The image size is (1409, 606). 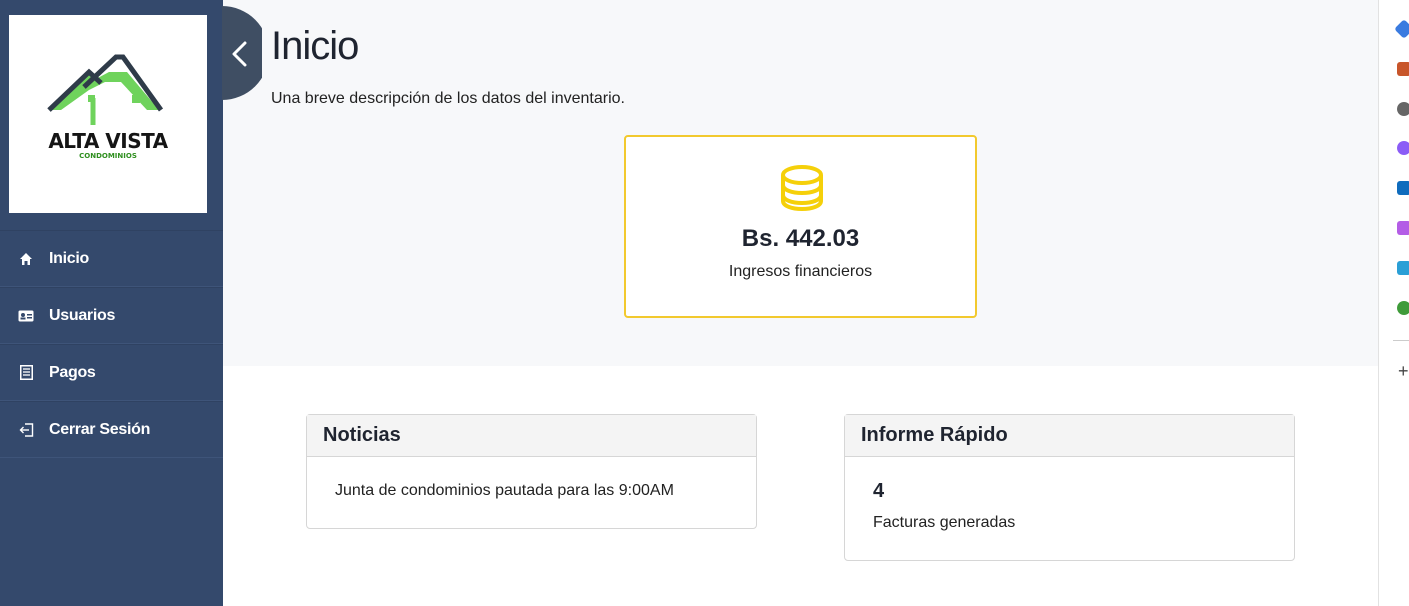 What do you see at coordinates (944, 522) in the screenshot?
I see `invoices-label: Facturas generadas` at bounding box center [944, 522].